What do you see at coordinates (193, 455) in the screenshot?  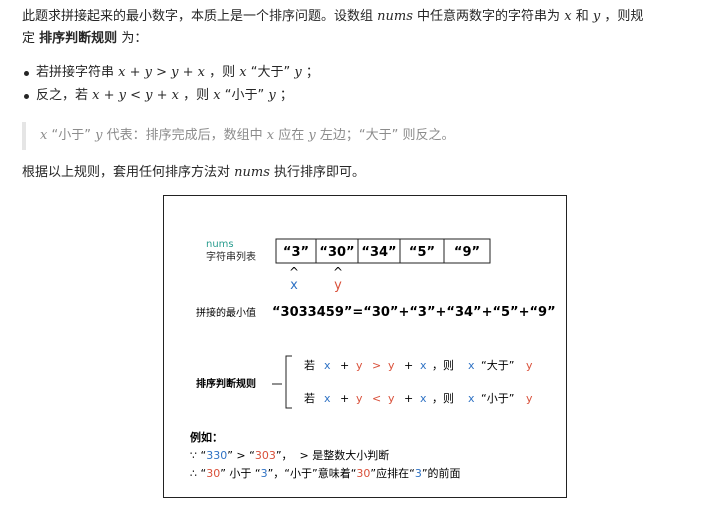 I see `because-symbol: ∵` at bounding box center [193, 455].